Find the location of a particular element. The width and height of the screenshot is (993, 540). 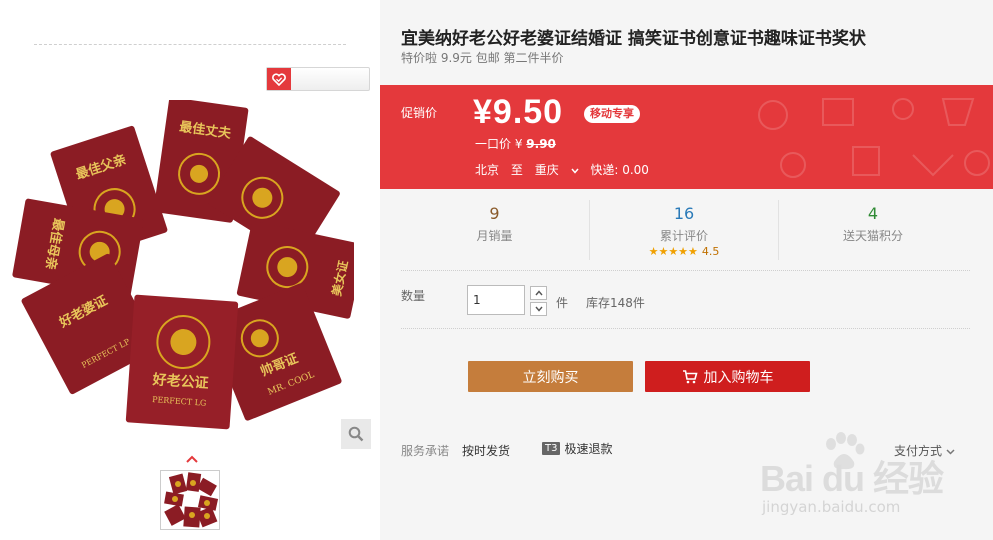

quantity-increase-button is located at coordinates (538, 293).